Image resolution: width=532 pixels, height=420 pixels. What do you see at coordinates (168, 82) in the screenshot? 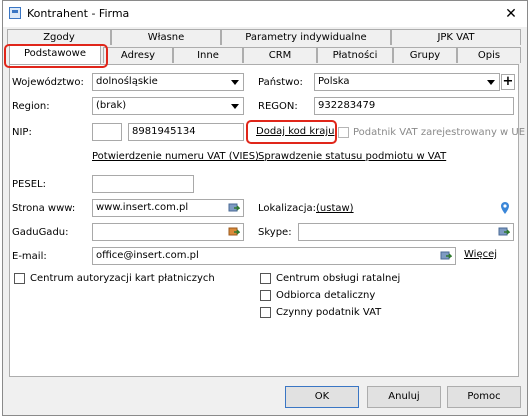
I see `wojewodztwo-select: dolnośląskie` at bounding box center [168, 82].